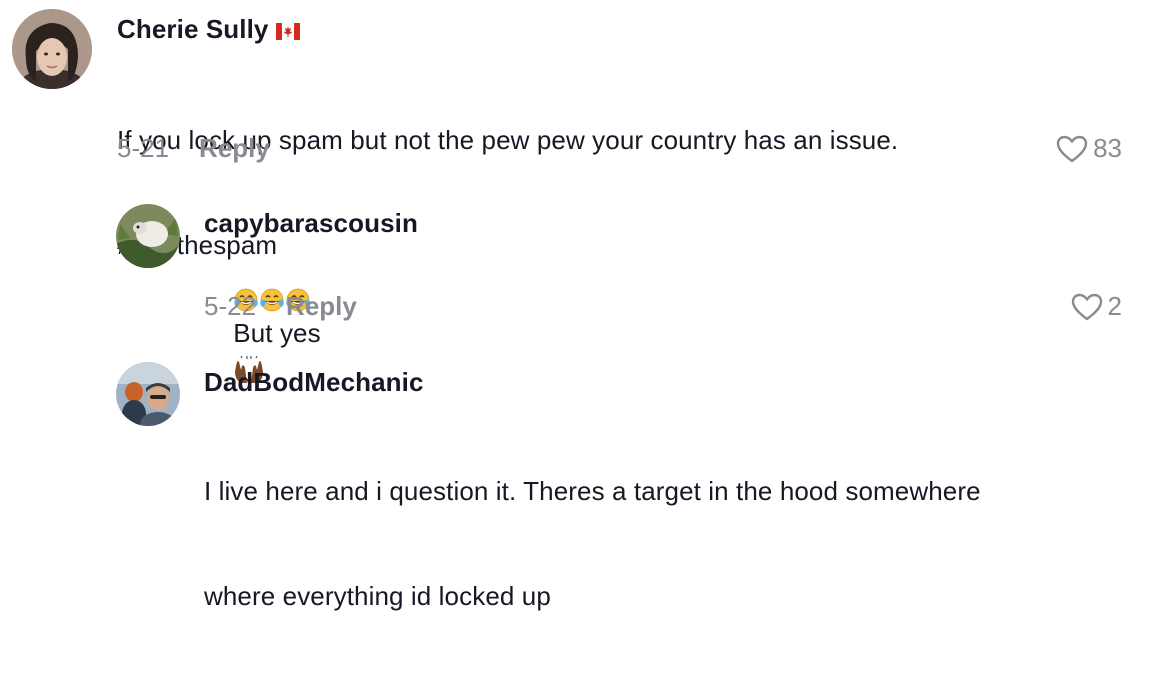 This screenshot has width=1152, height=684. Describe the element at coordinates (280, 306) in the screenshot. I see `comment-meta: 5-22 Reply` at that location.